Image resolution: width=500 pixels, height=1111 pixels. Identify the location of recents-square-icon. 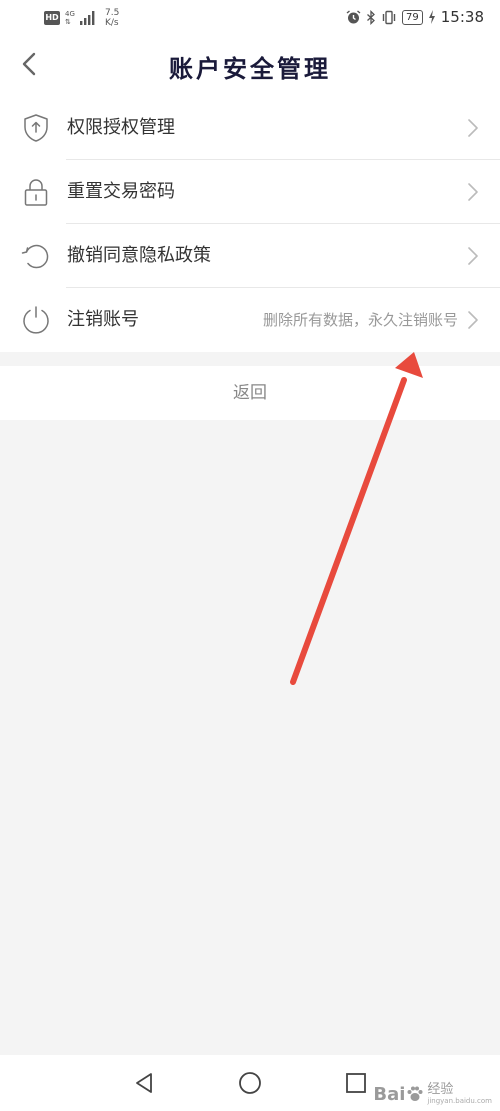
(356, 1083).